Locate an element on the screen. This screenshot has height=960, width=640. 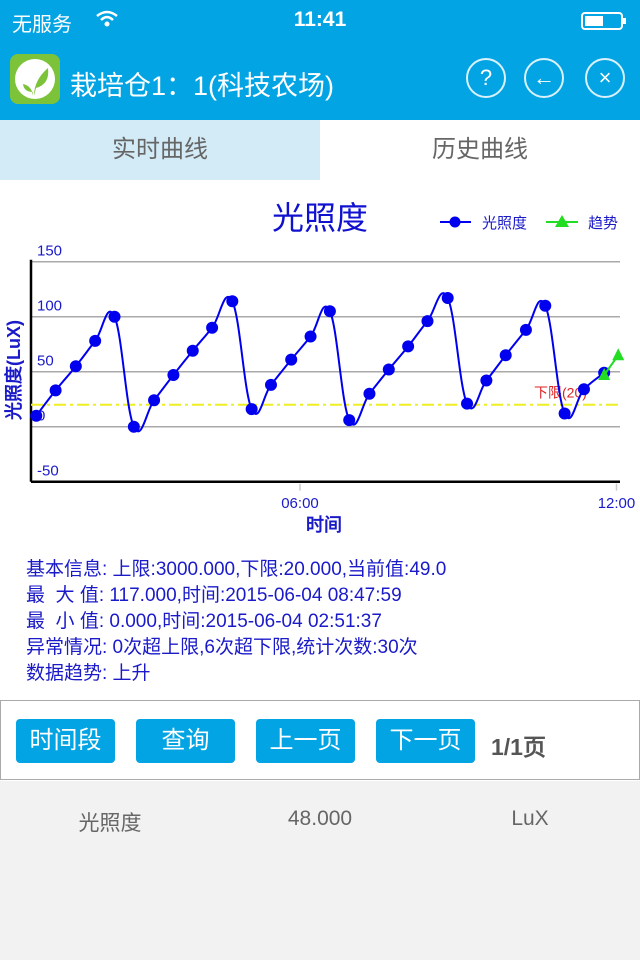
close-icon: × is located at coordinates (605, 77).